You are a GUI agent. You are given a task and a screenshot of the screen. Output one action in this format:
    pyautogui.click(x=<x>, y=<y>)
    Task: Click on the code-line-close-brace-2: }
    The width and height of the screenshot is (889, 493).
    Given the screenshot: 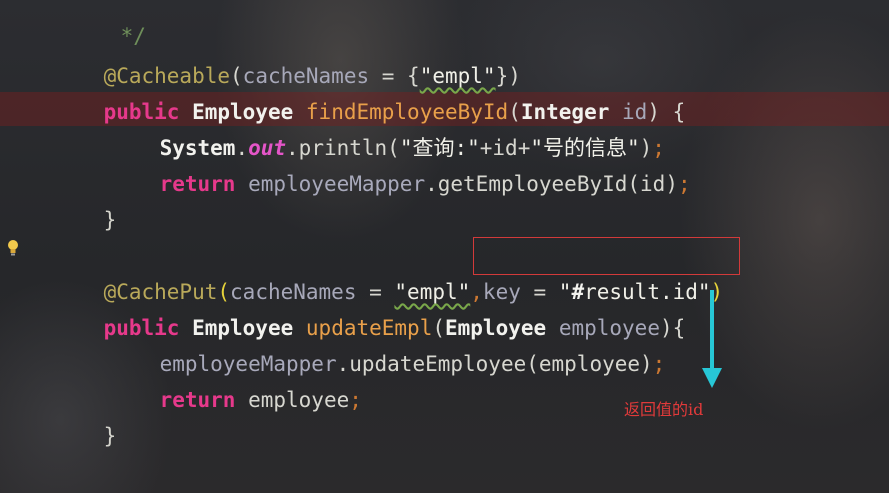 What is the action you would take?
    pyautogui.click(x=110, y=436)
    